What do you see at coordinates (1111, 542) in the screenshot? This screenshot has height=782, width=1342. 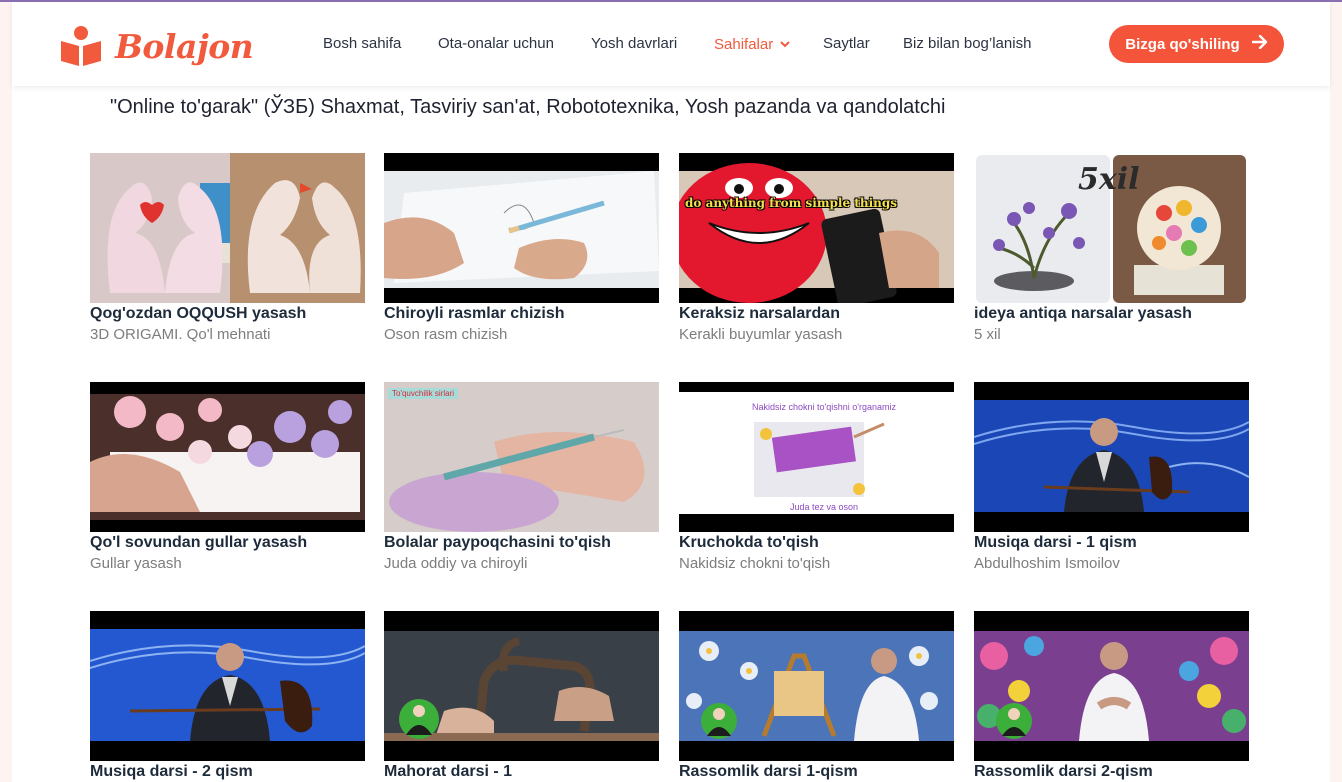 I see `video-title: Musiqa darsi - 1 qism` at bounding box center [1111, 542].